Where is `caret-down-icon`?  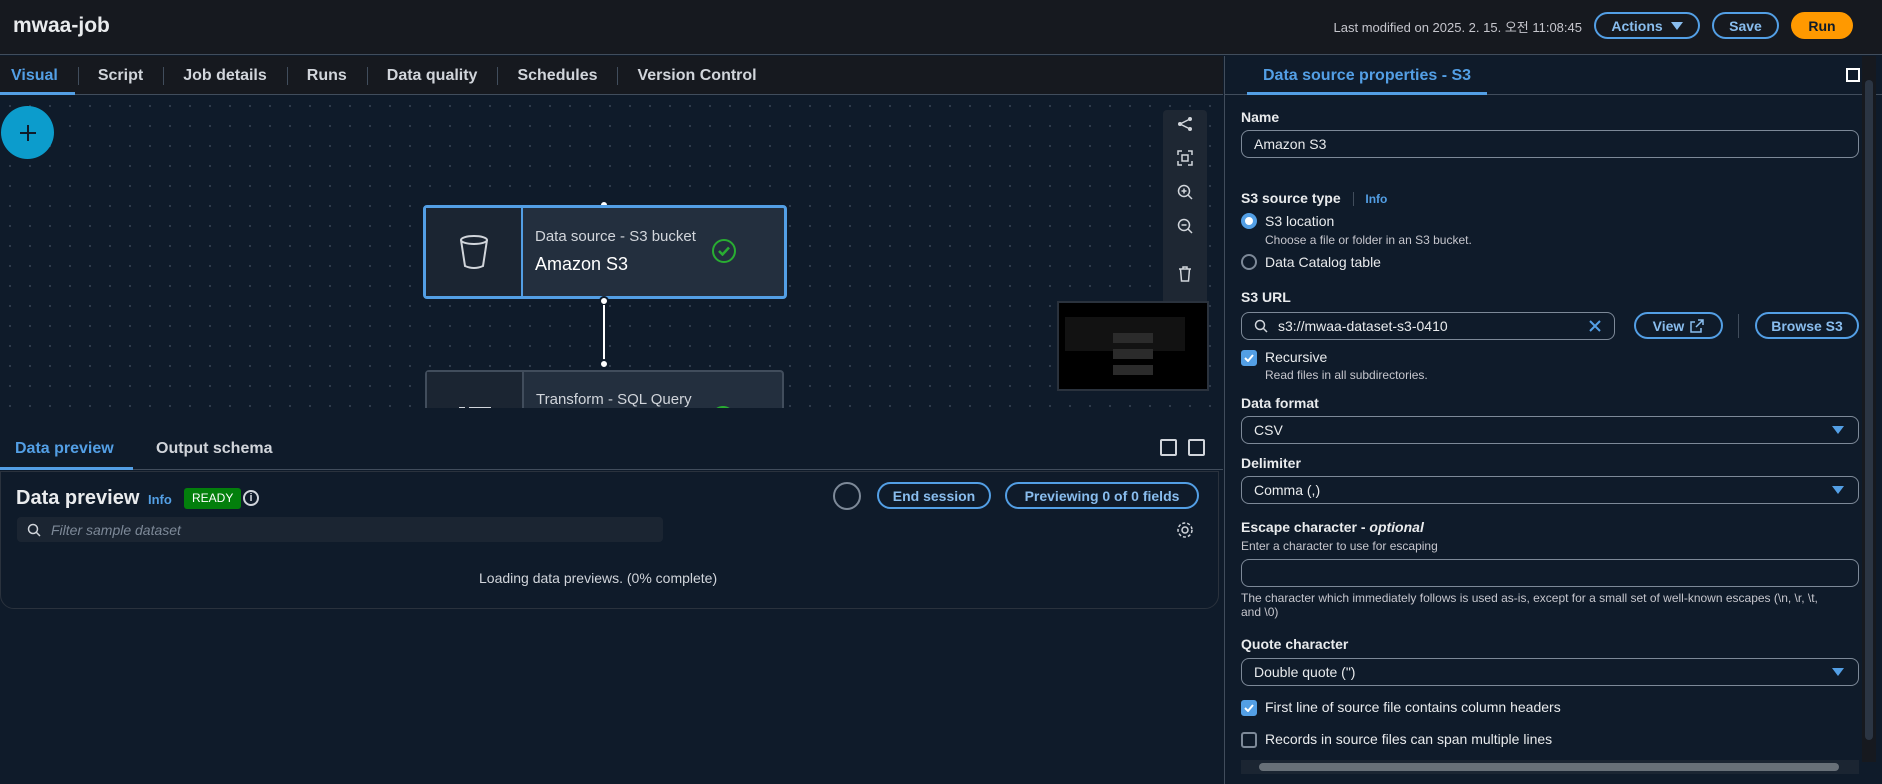
caret-down-icon is located at coordinates (1676, 25).